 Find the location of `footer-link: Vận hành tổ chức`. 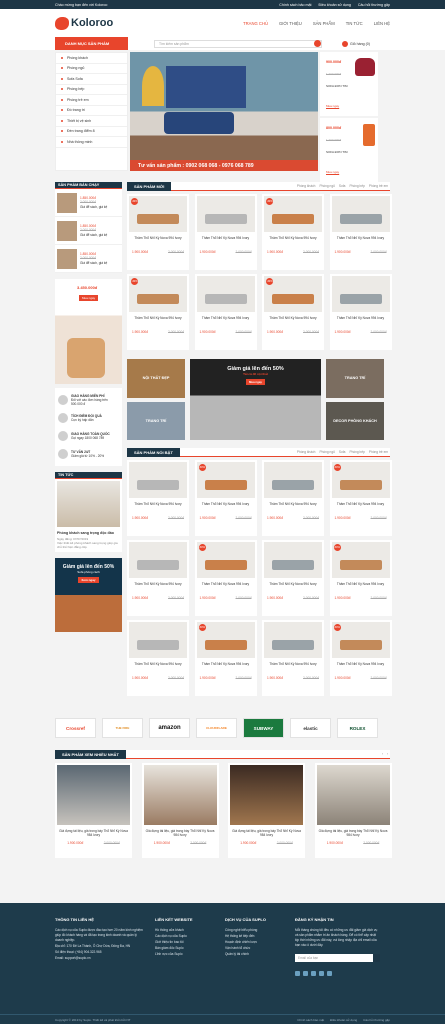

footer-link: Vận hành tổ chức is located at coordinates (255, 948).